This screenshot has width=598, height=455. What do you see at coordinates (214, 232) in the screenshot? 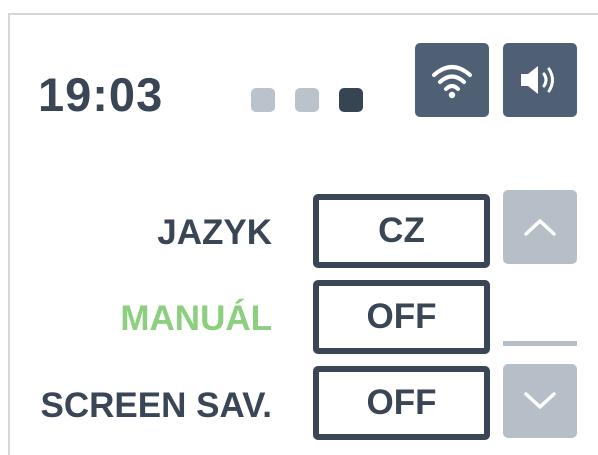
I see `setting-label-language: JAZYK` at bounding box center [214, 232].